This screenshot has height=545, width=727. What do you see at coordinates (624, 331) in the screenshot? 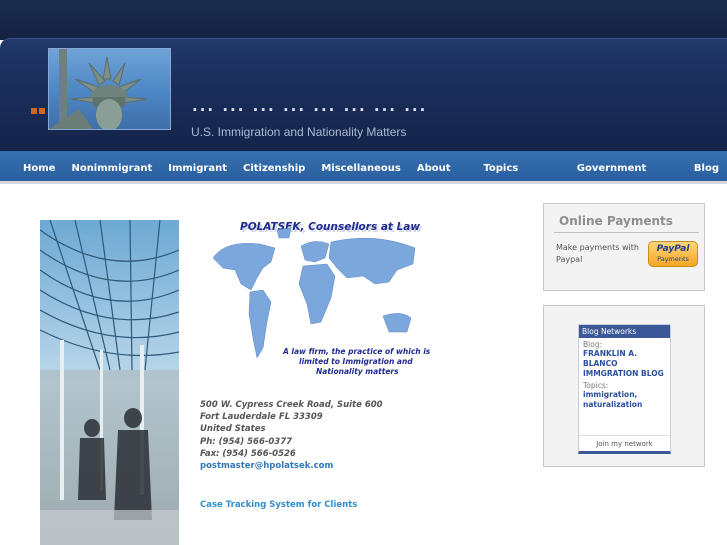
I see `widget-header: Blog Networks` at bounding box center [624, 331].